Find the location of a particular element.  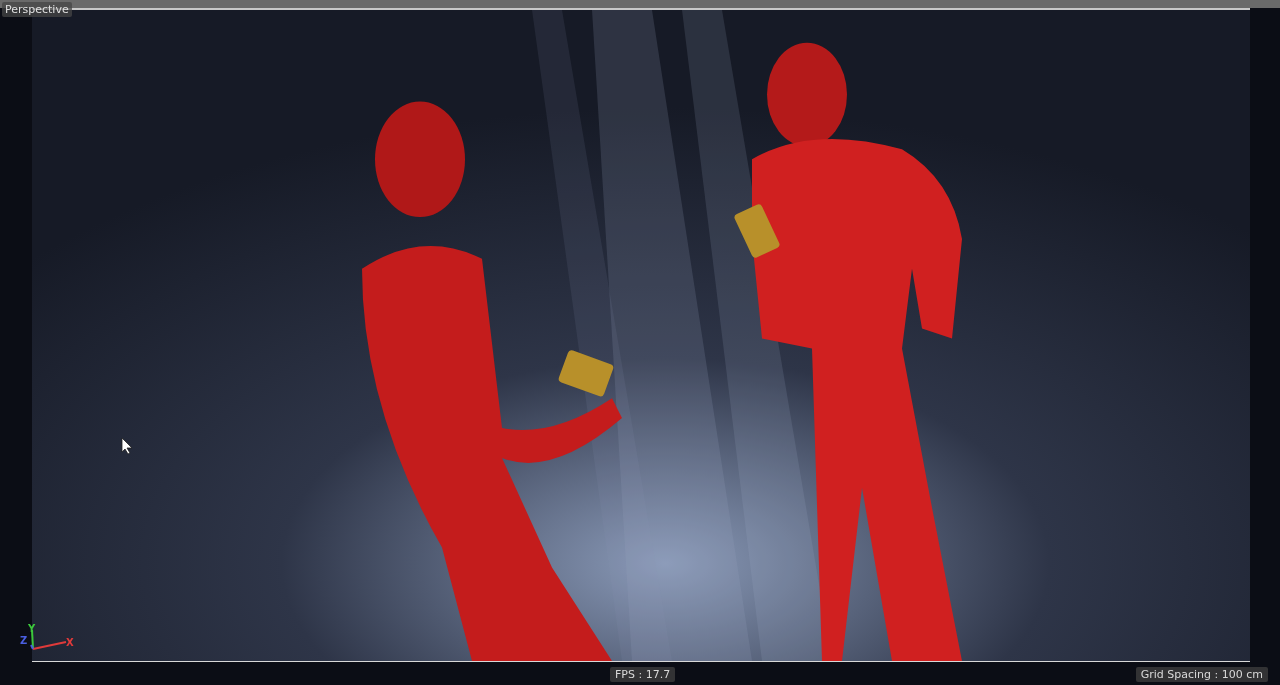

fps-label: FPS : 17.7 is located at coordinates (643, 674).